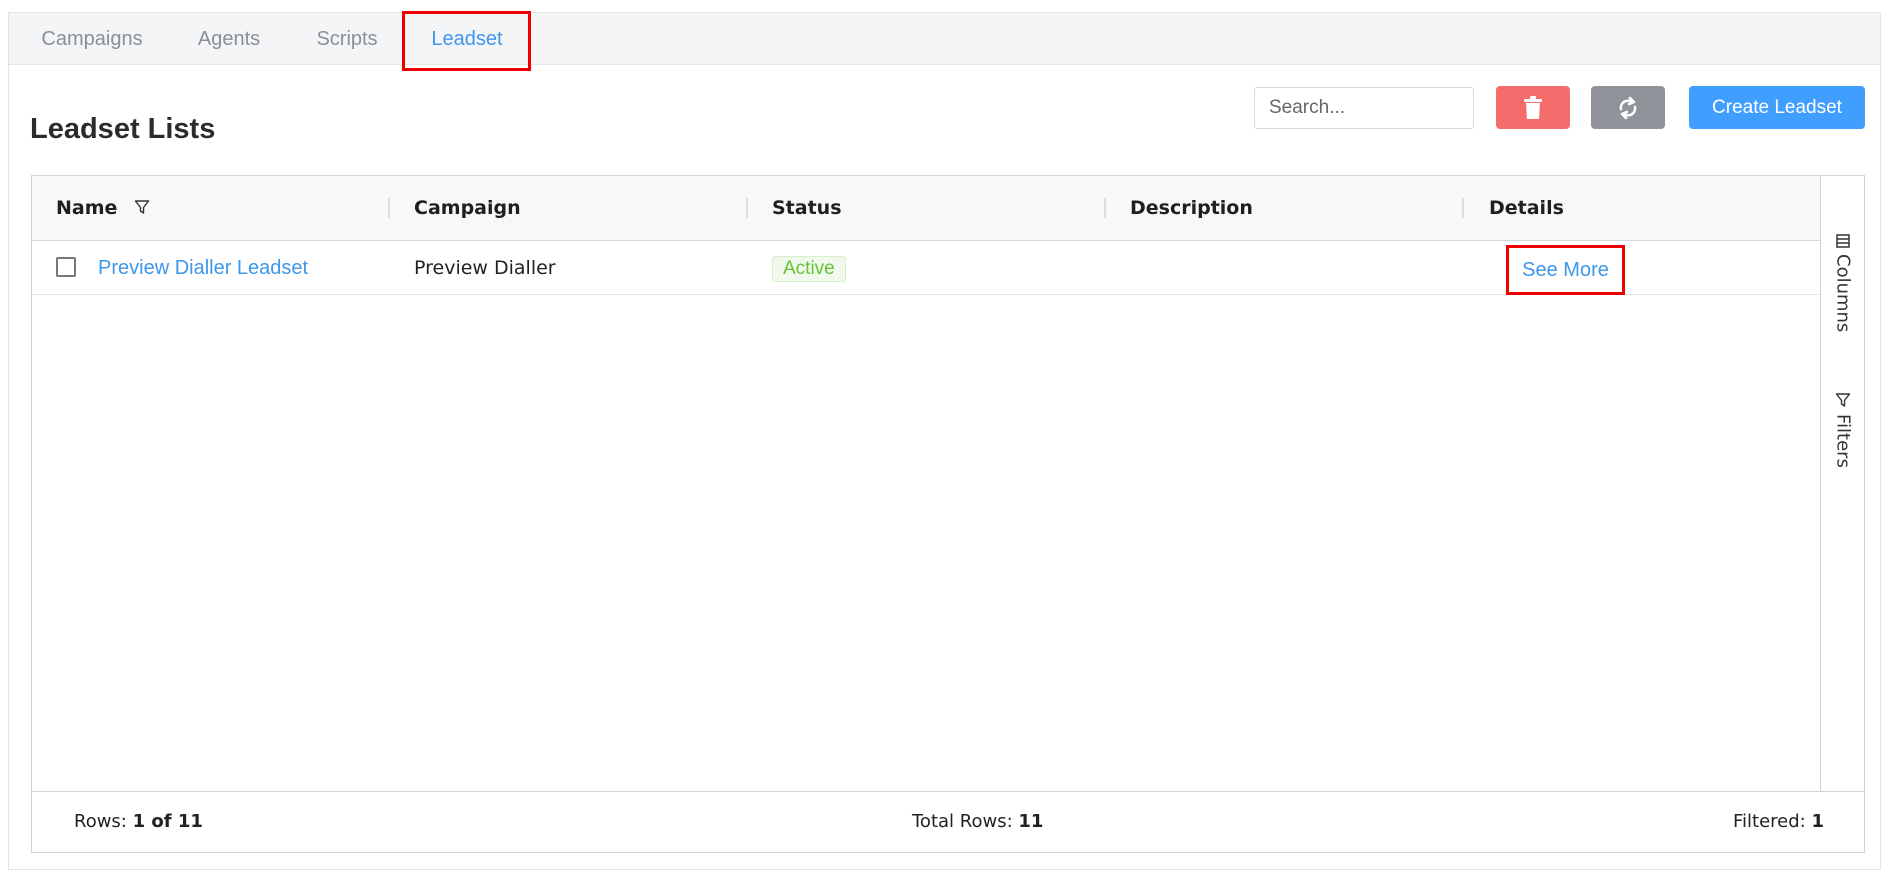 The height and width of the screenshot is (875, 1890). I want to click on leadset-name-link: Preview Dialler Leadset, so click(203, 268).